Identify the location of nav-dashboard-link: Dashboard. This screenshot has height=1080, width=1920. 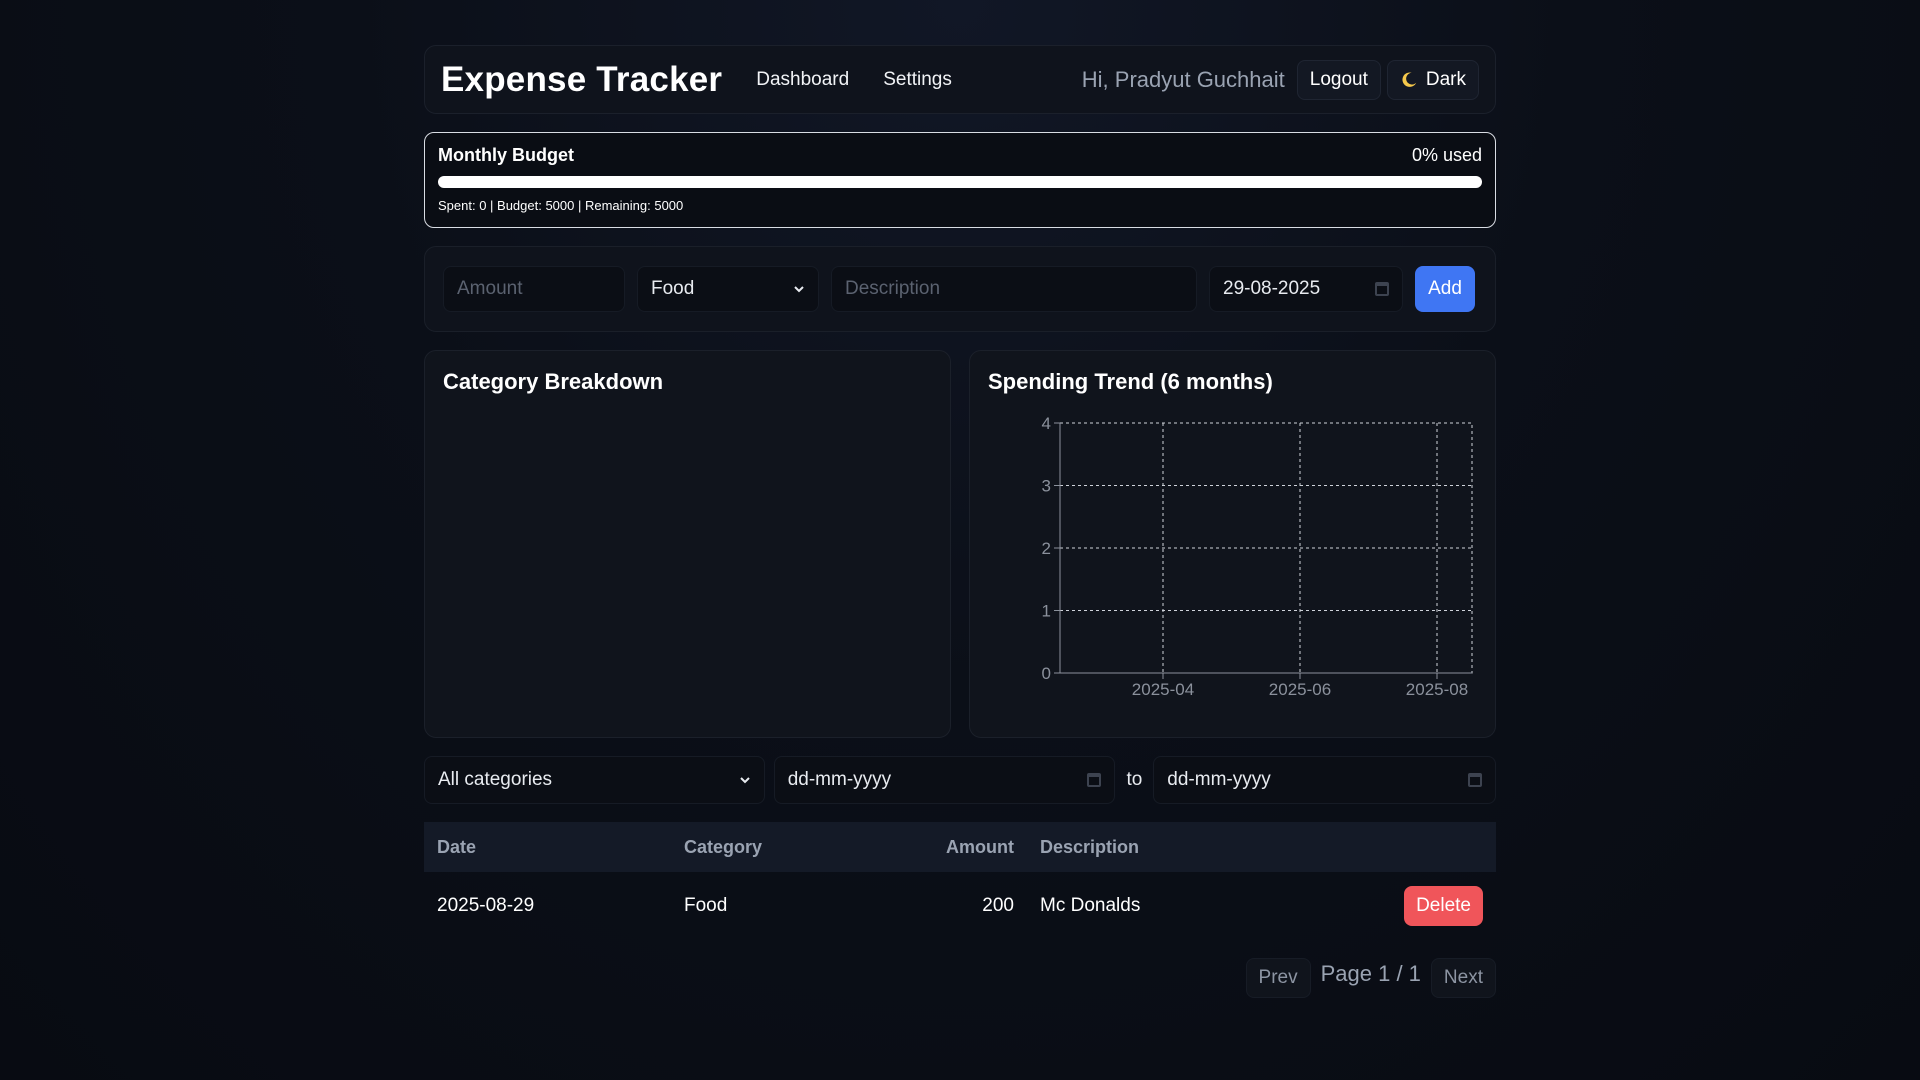
(802, 80).